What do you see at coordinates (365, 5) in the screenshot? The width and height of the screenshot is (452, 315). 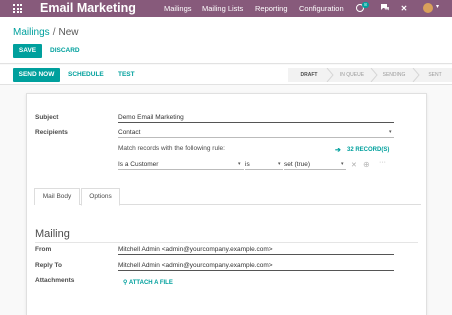 I see `activity-badge: 8` at bounding box center [365, 5].